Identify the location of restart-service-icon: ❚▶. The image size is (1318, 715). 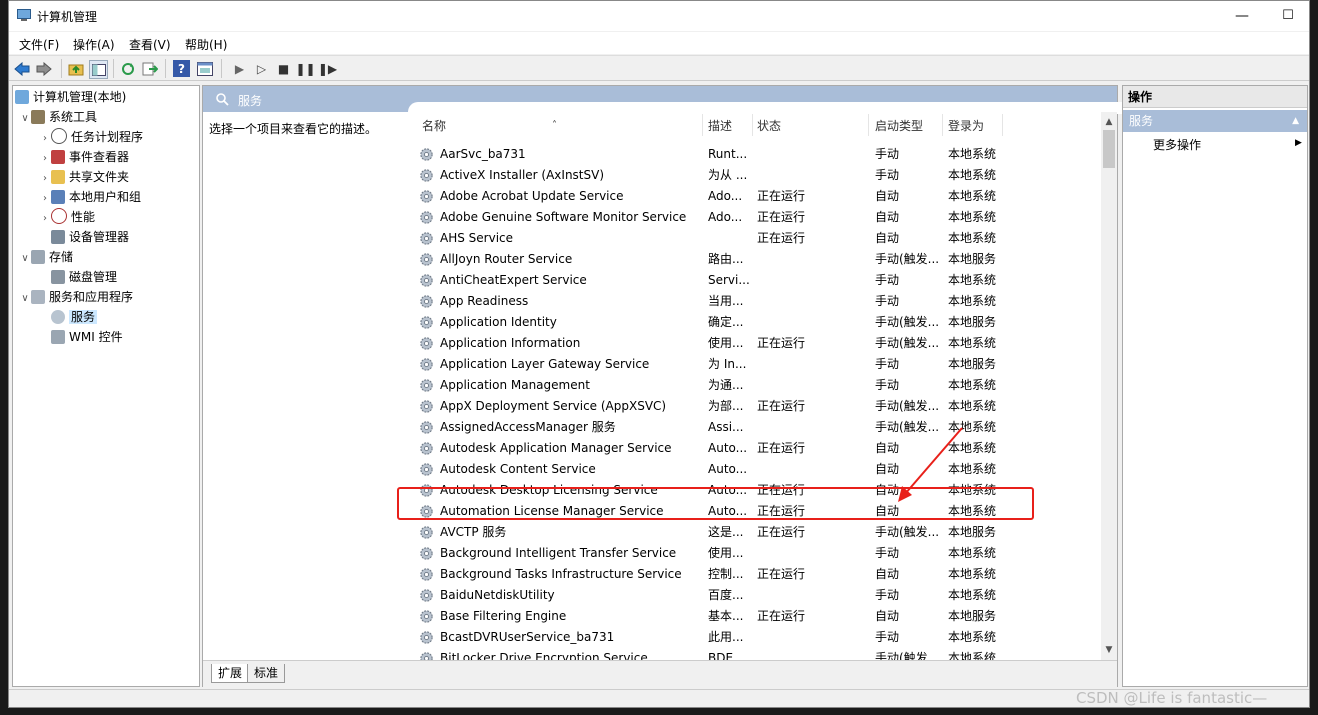
(327, 68).